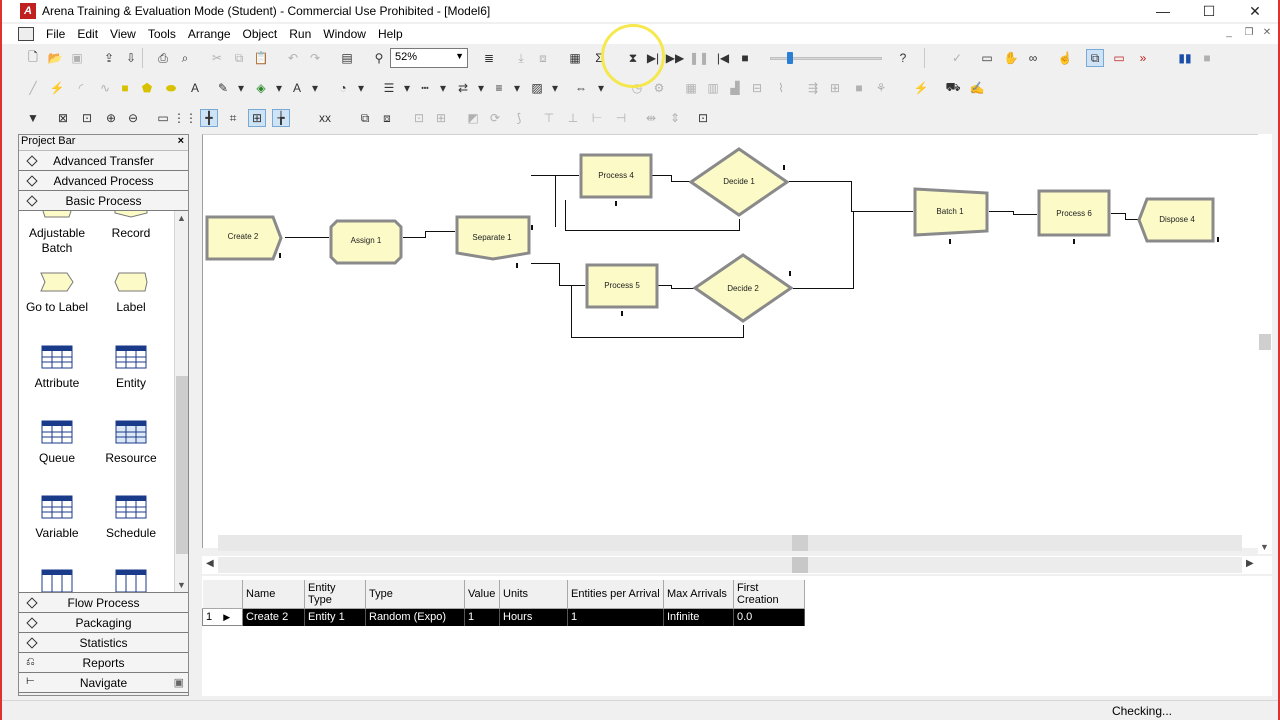 Image resolution: width=1280 pixels, height=720 pixels. I want to click on line-width-icon: ☰, so click(389, 88).